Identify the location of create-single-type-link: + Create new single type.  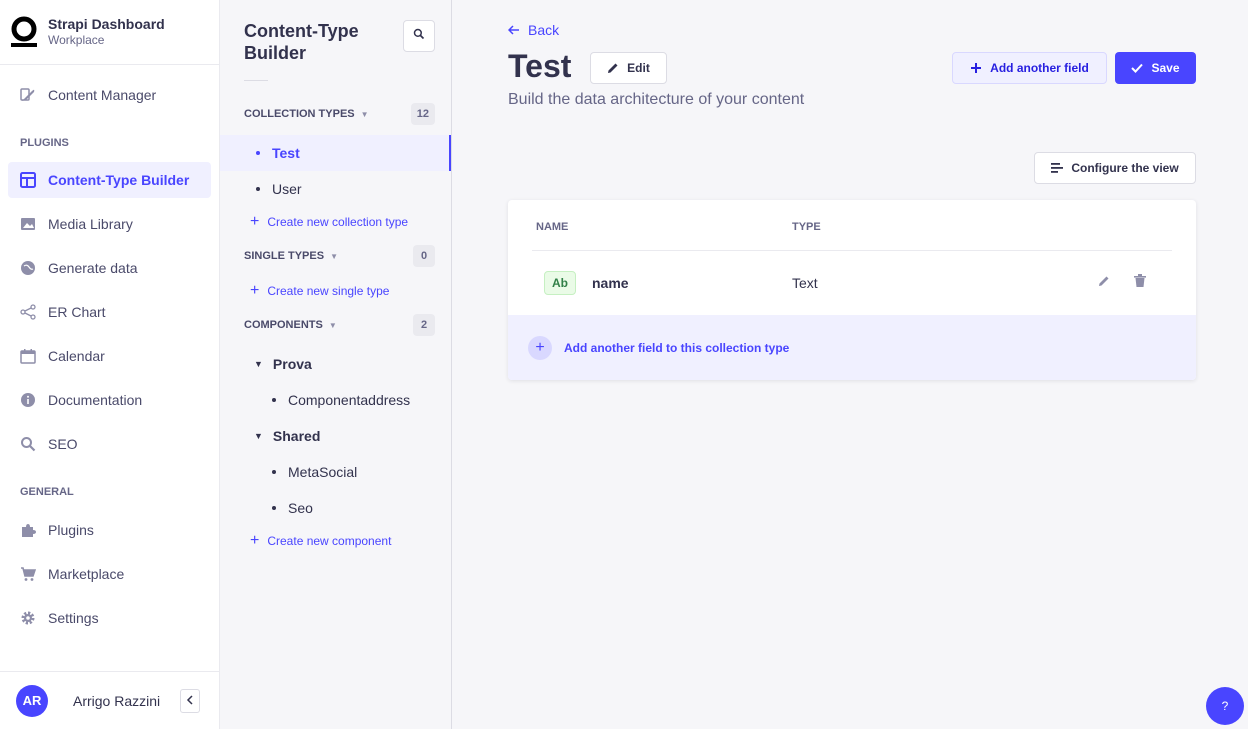
(319, 291).